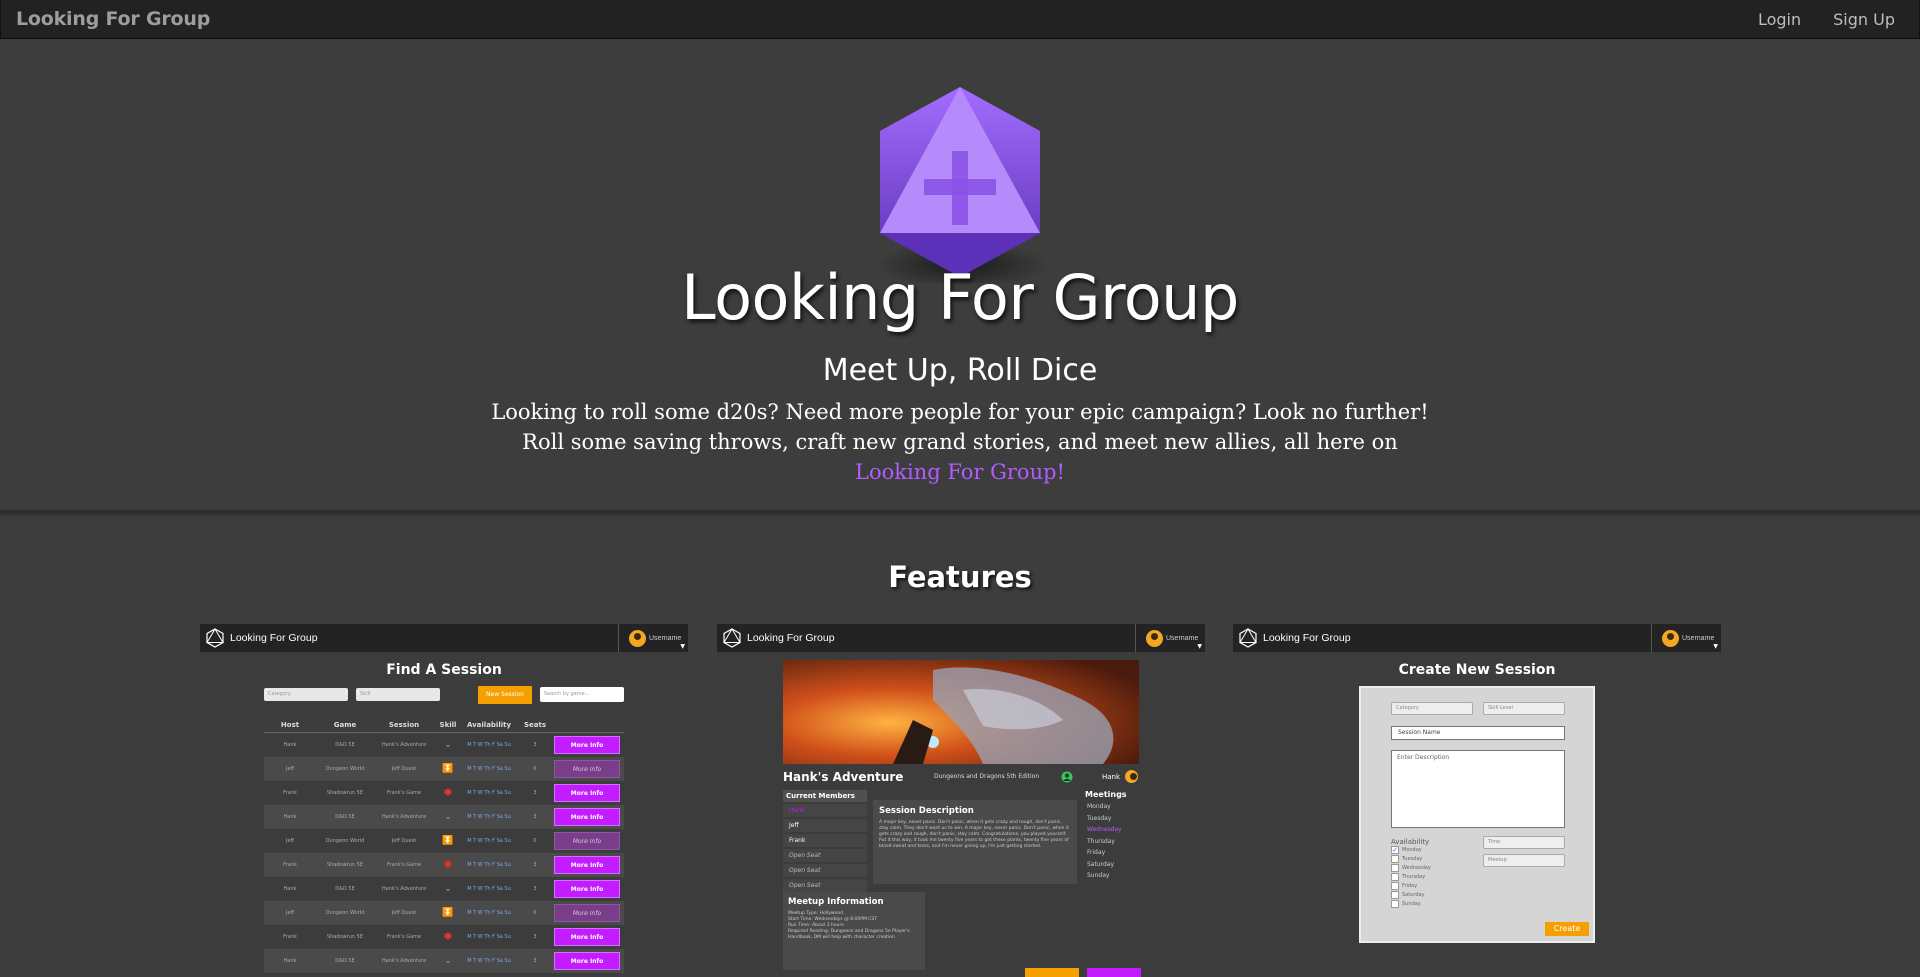 The image size is (1920, 977). I want to click on meetup-info-header: Meetup Information, so click(836, 902).